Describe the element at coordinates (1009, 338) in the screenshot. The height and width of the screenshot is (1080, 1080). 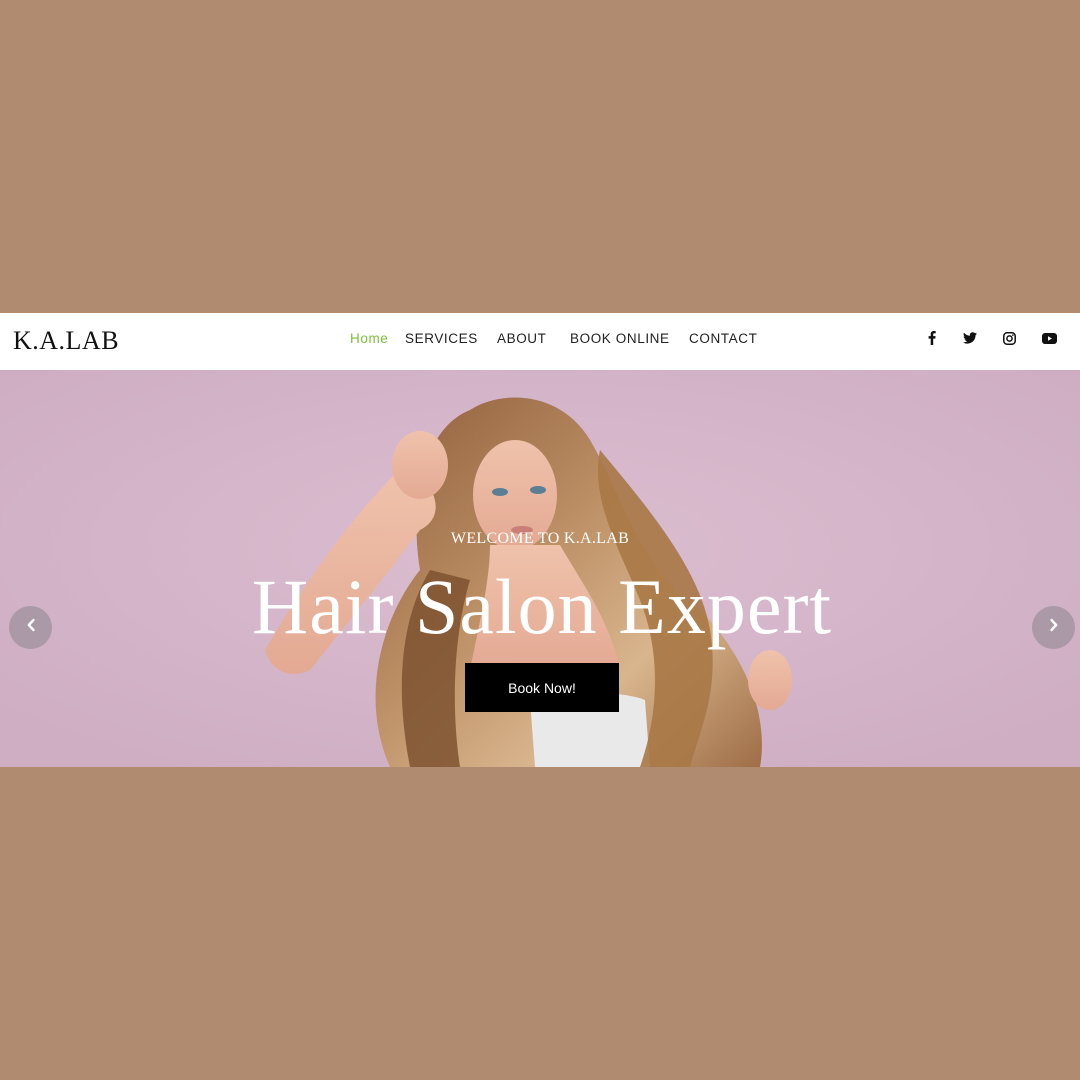
I see `instagram-icon` at that location.